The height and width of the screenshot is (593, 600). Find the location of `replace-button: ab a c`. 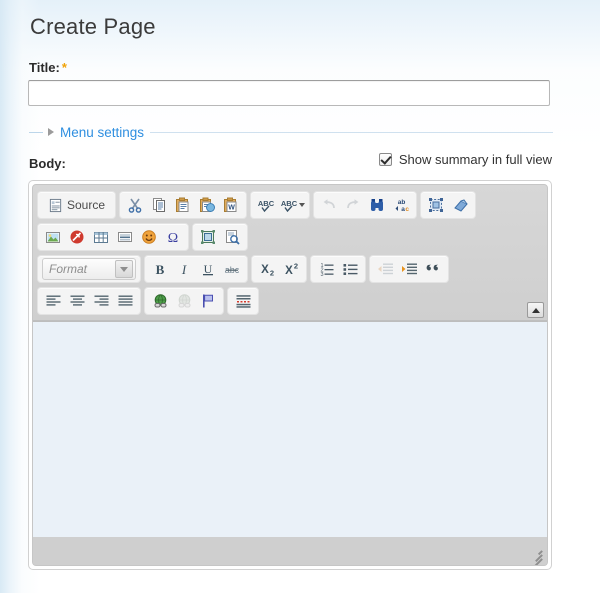

replace-button: ab a c is located at coordinates (401, 205).